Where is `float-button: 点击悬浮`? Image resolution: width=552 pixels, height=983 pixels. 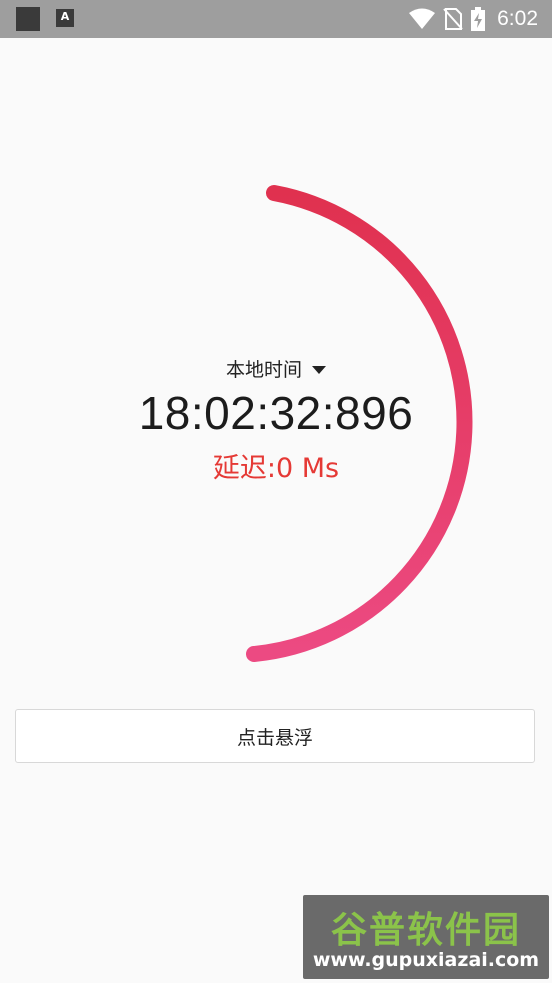
float-button: 点击悬浮 is located at coordinates (275, 736).